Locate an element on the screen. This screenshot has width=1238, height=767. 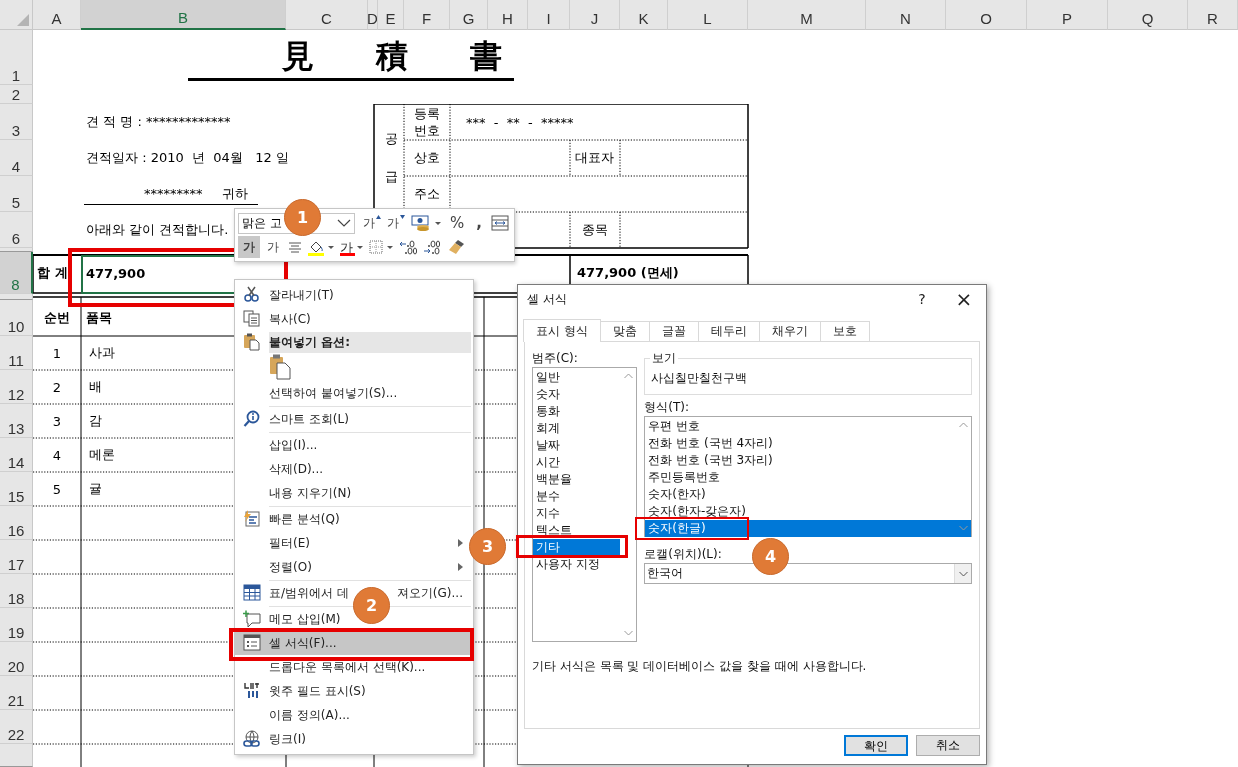
decrease-font-size-button: 가 is located at coordinates (396, 223).